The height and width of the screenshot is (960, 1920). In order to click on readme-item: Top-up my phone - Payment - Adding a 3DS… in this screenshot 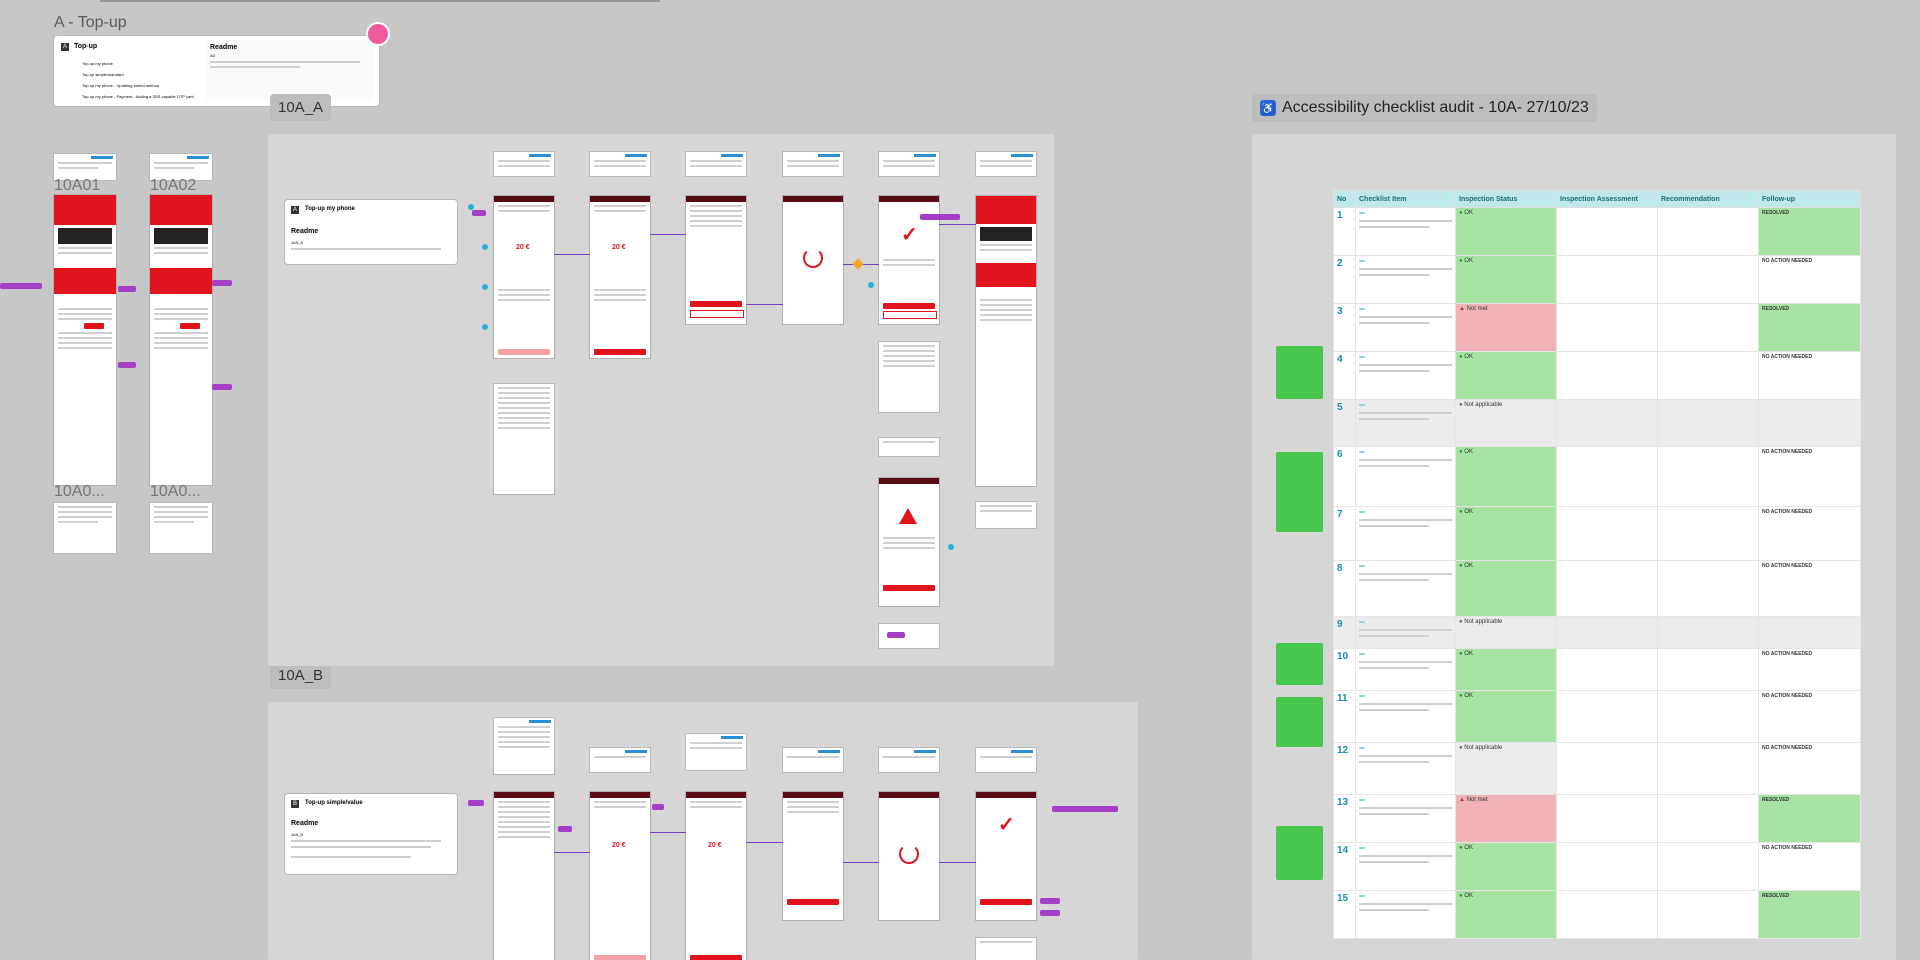, I will do `click(138, 96)`.